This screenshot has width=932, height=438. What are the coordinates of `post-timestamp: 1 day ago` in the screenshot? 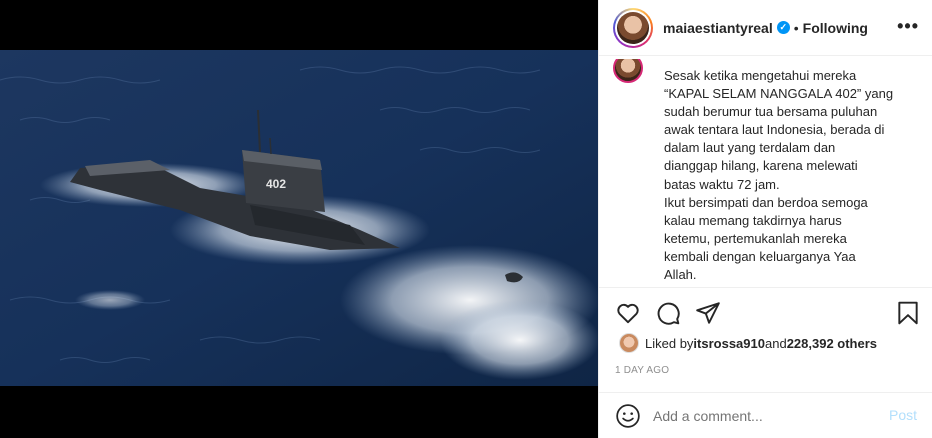 It's located at (642, 370).